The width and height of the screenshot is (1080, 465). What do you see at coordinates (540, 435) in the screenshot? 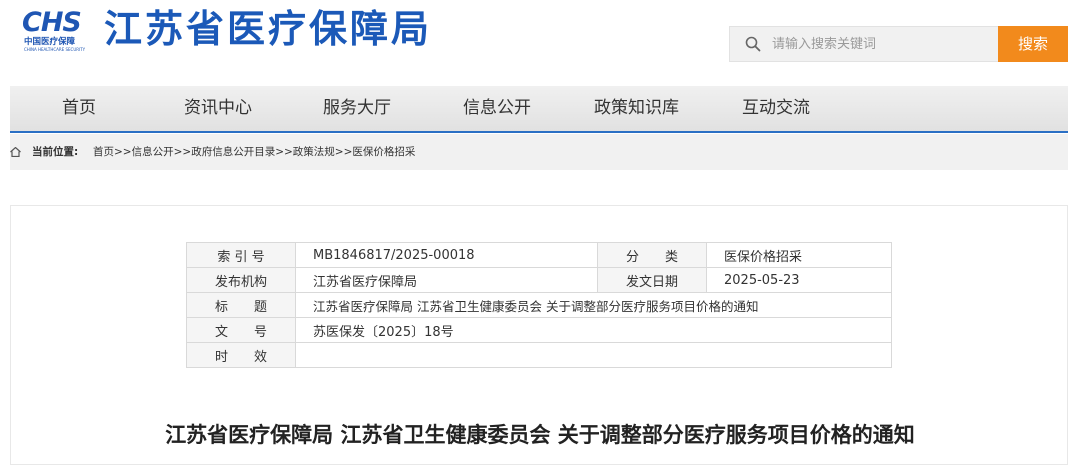
I see `article-title: 江苏省医疗保障局 江苏省卫生健康委员会 关于调整部分医疗服务项目价格的通知` at bounding box center [540, 435].